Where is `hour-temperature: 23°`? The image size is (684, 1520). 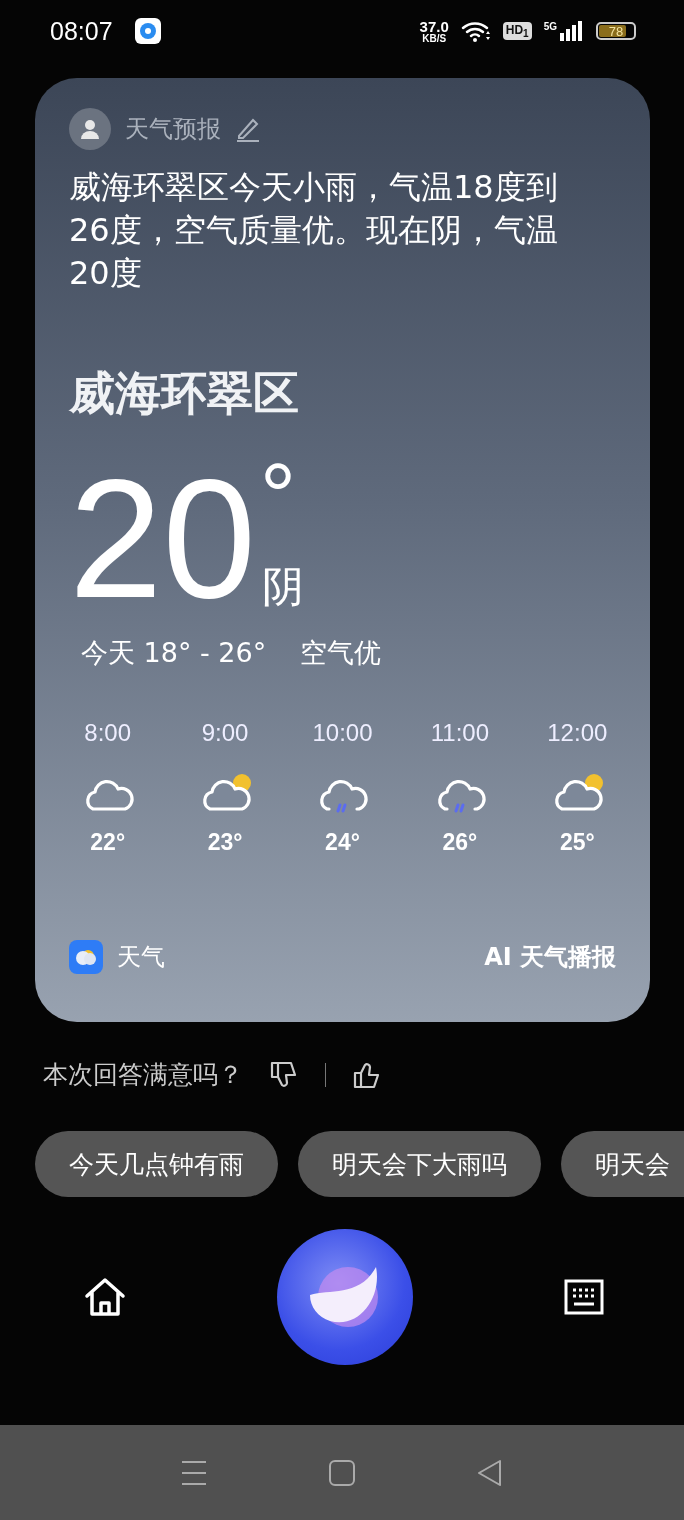
hour-temperature: 23° is located at coordinates (225, 842).